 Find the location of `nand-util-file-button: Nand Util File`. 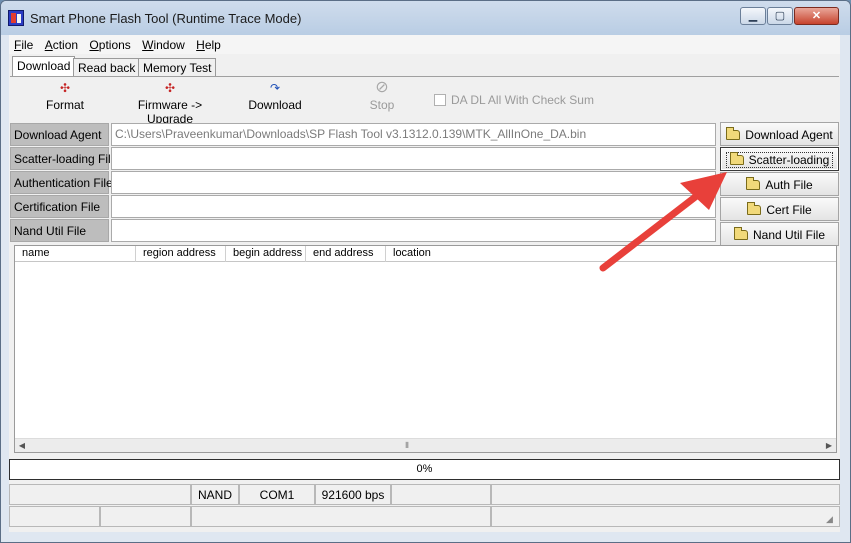

nand-util-file-button: Nand Util File is located at coordinates (779, 234).